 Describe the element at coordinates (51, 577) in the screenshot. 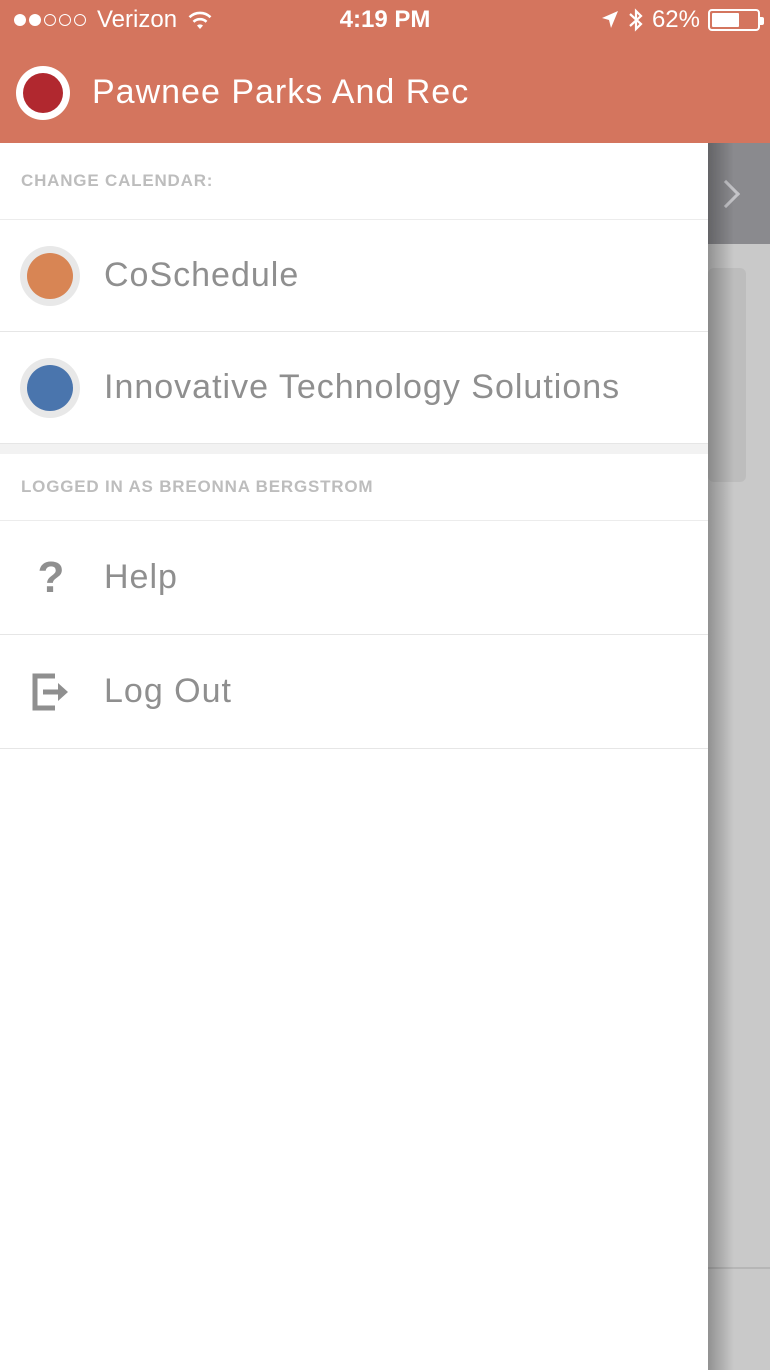

I see `question-mark-icon: ?` at that location.